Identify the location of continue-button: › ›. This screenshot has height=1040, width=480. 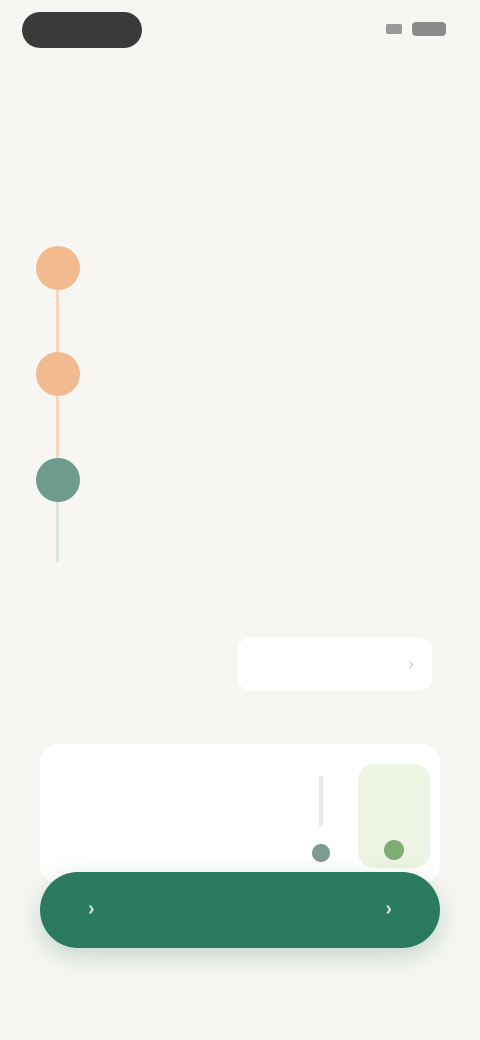
(240, 910).